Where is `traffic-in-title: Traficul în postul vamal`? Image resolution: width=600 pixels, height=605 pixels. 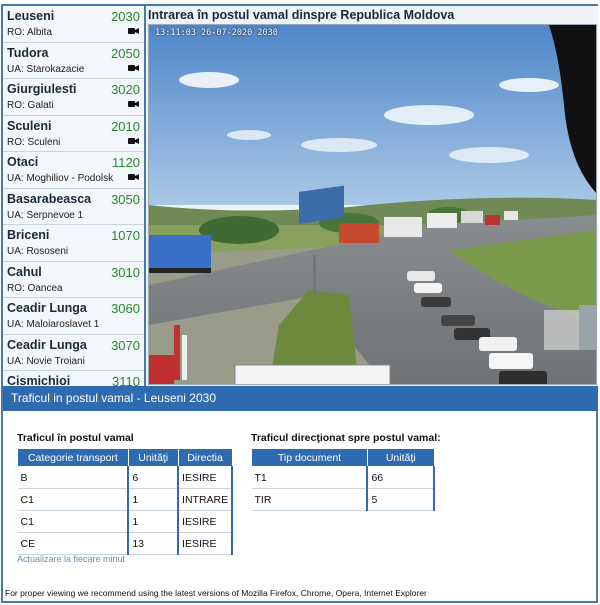
traffic-in-title: Traficul în postul vamal is located at coordinates (75, 438).